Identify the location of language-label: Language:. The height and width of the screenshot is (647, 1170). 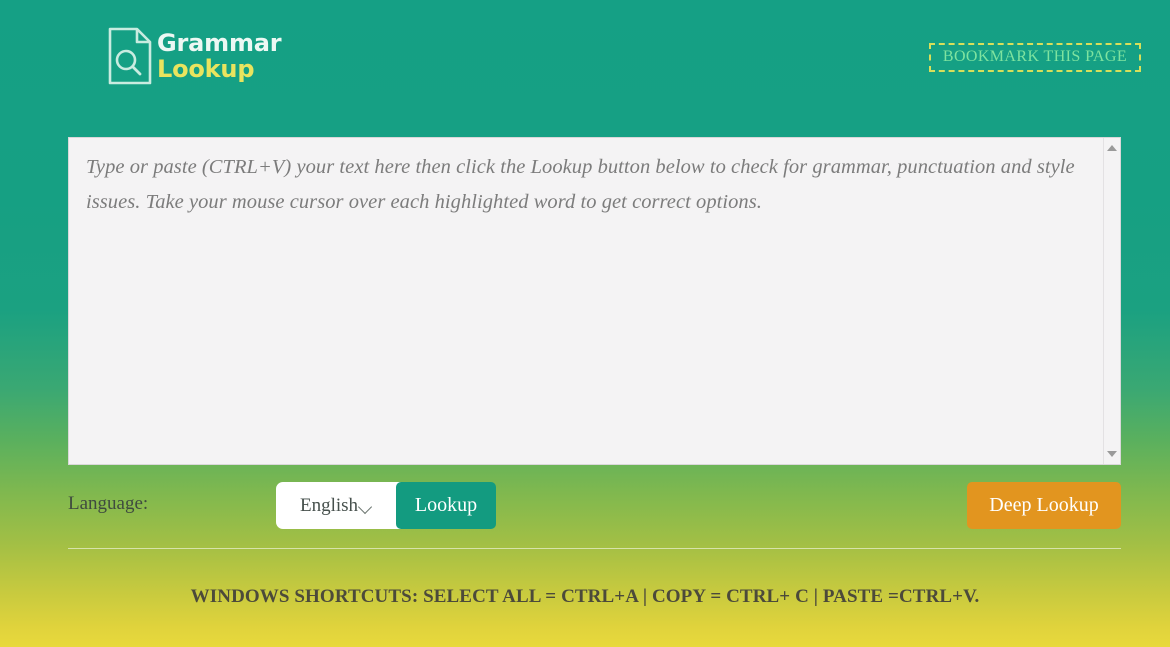
(108, 503).